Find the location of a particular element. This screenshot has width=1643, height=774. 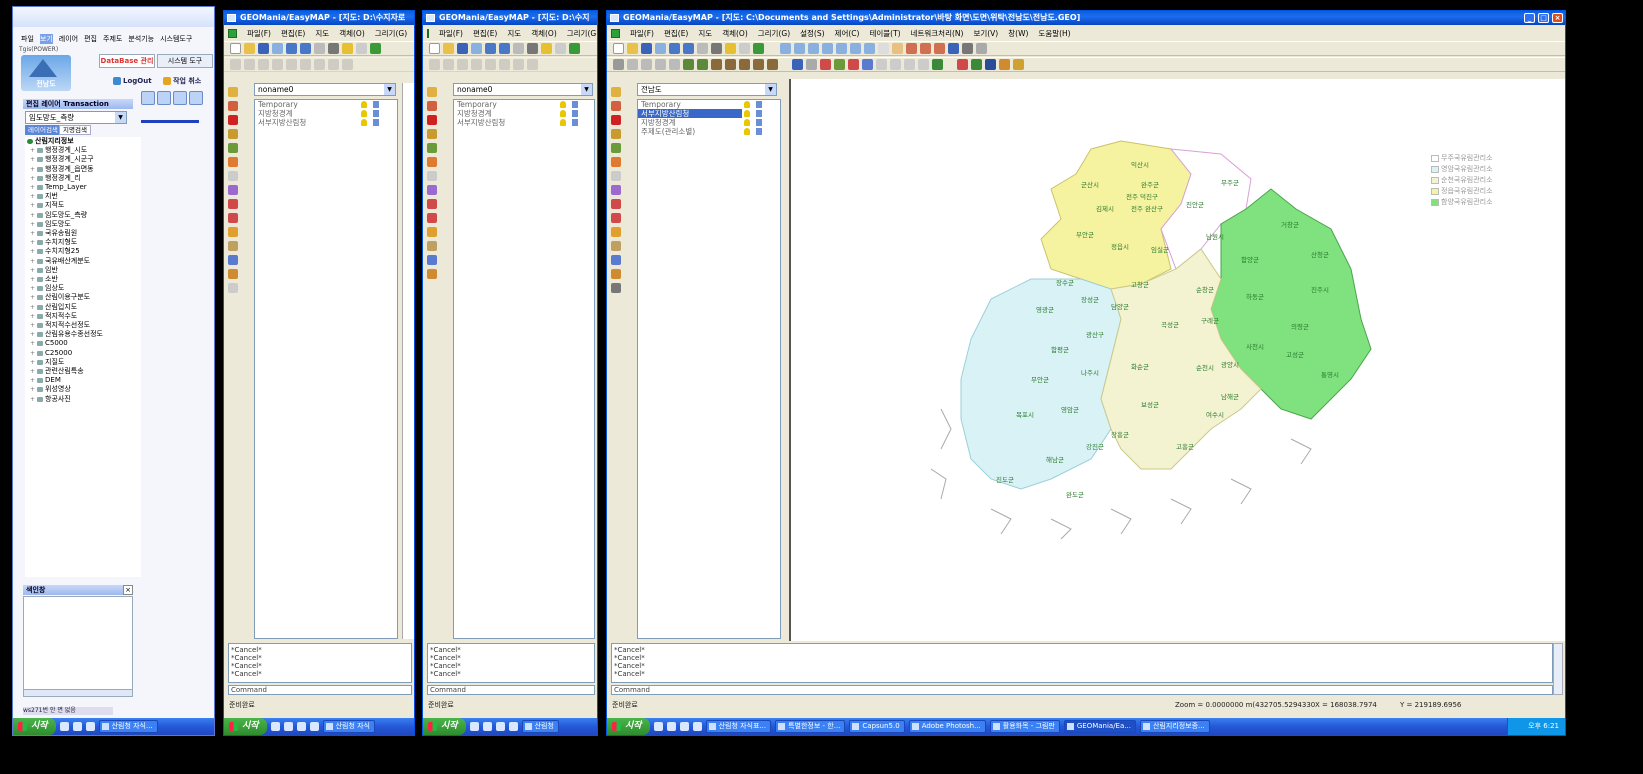

taskbar-button: 산림청 자식 is located at coordinates (348, 726).